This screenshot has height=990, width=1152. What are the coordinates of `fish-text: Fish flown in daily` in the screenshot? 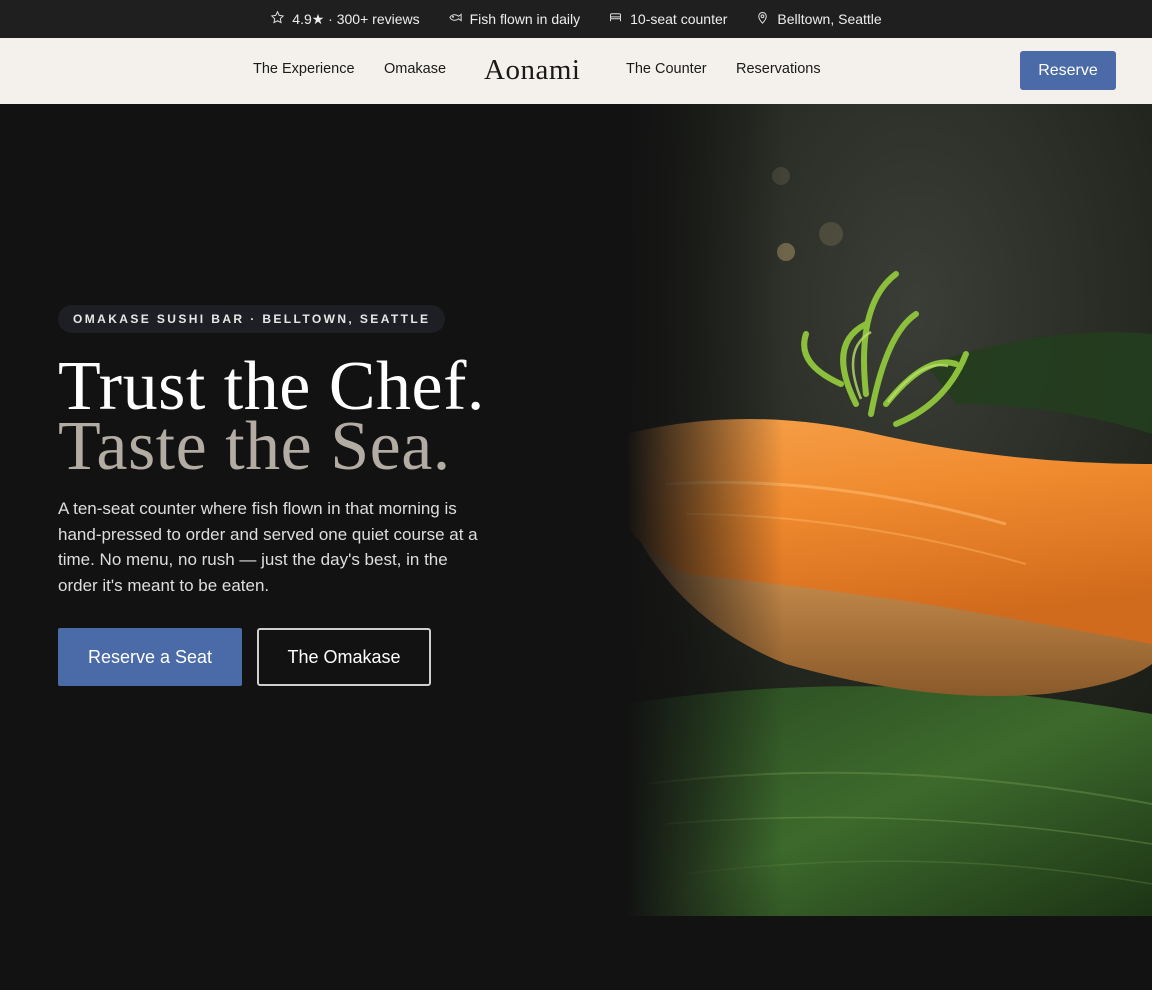 It's located at (525, 19).